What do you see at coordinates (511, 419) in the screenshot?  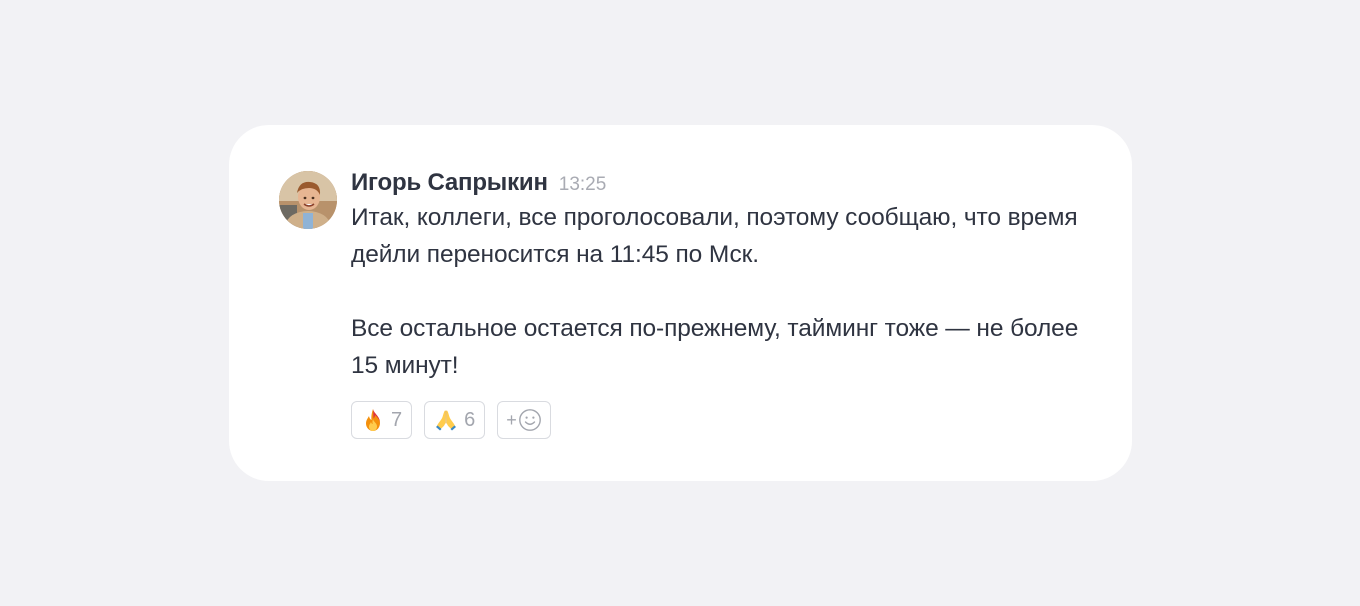 I see `plus-icon: +` at bounding box center [511, 419].